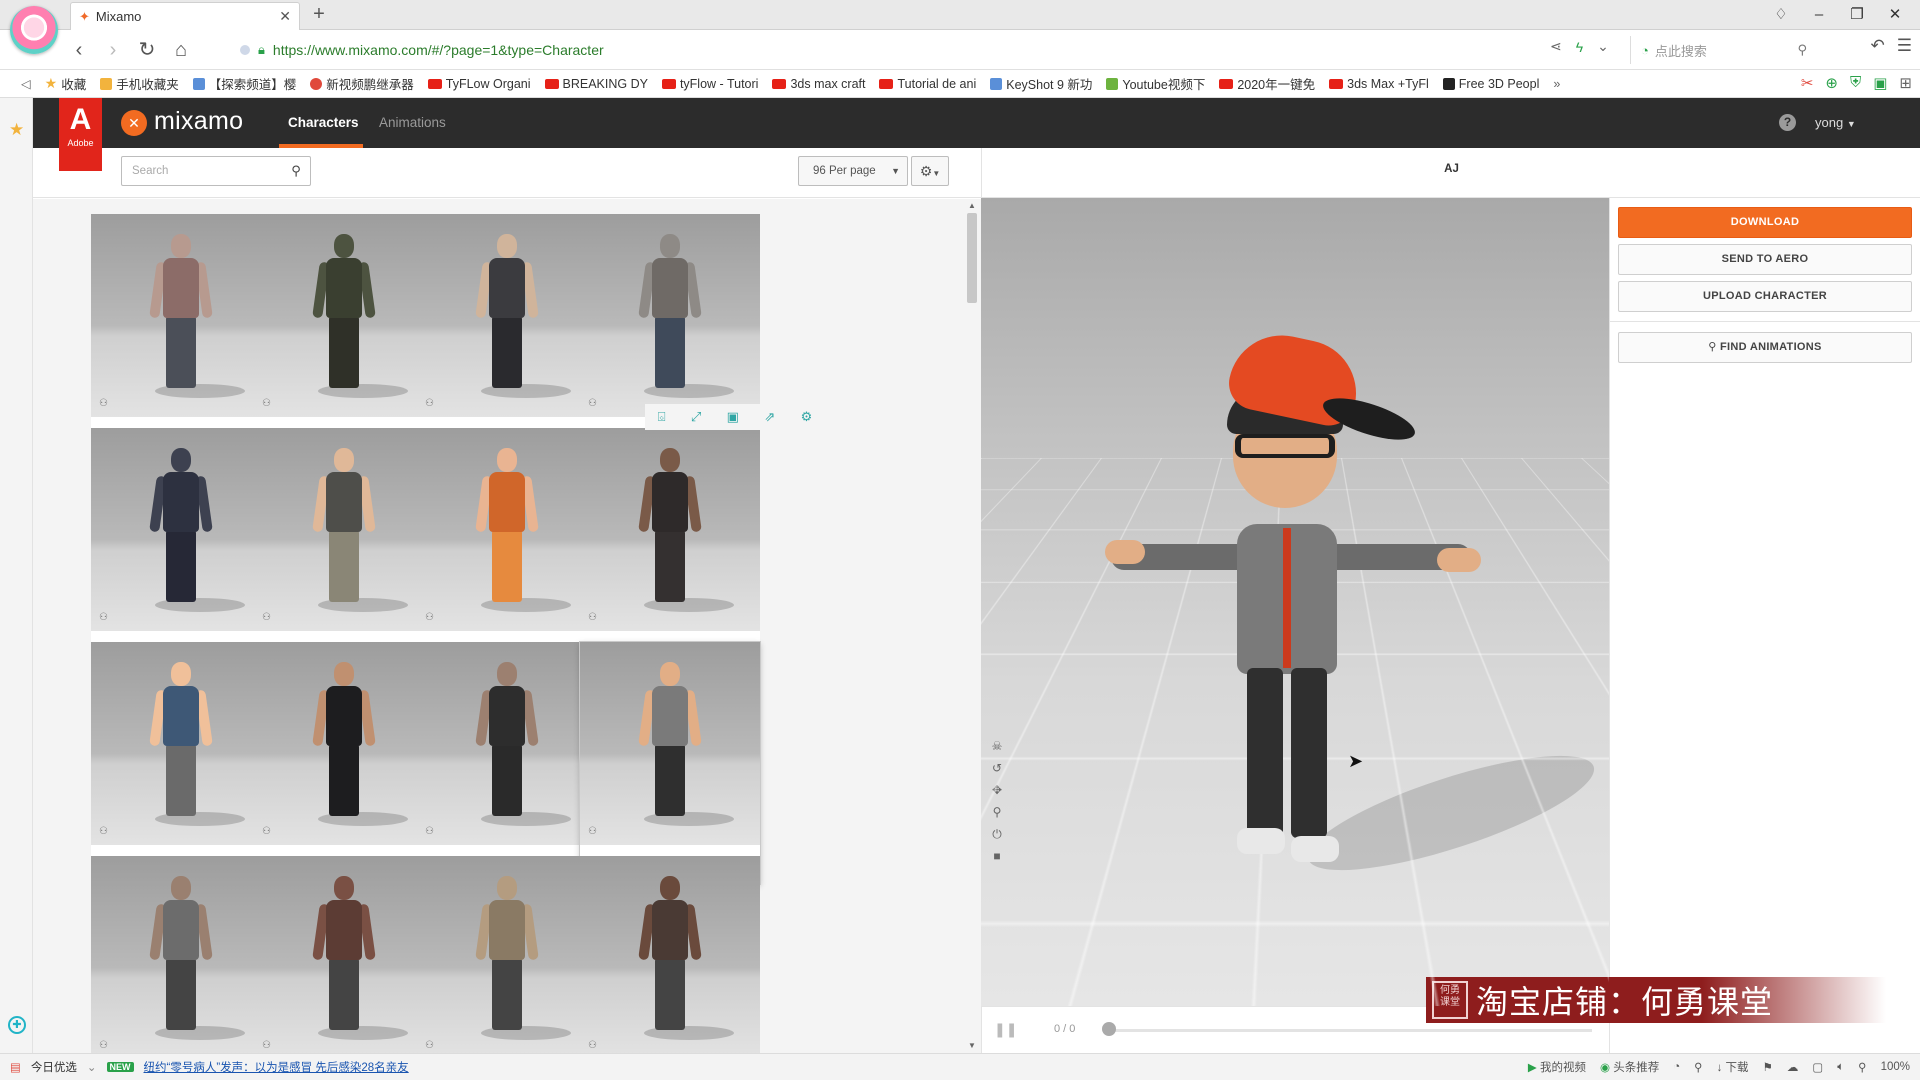  What do you see at coordinates (972, 258) in the screenshot?
I see `scroll-thumb` at bounding box center [972, 258].